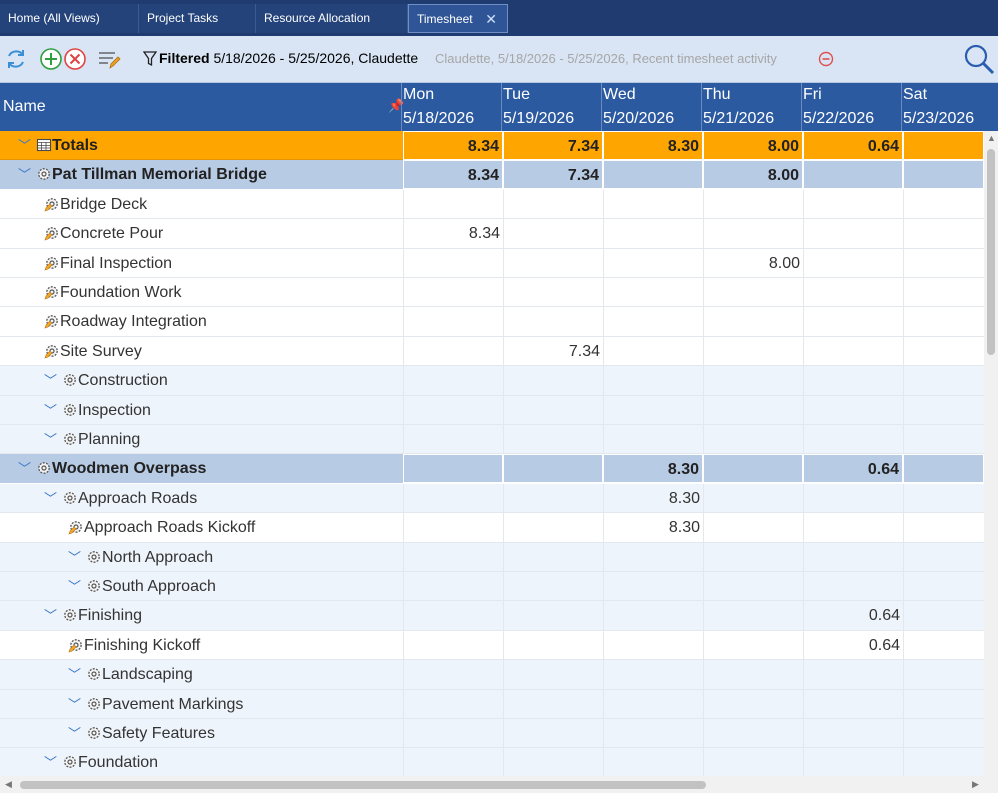 The width and height of the screenshot is (998, 793). I want to click on column-header-mon: Mon 5/18/2026, so click(451, 107).